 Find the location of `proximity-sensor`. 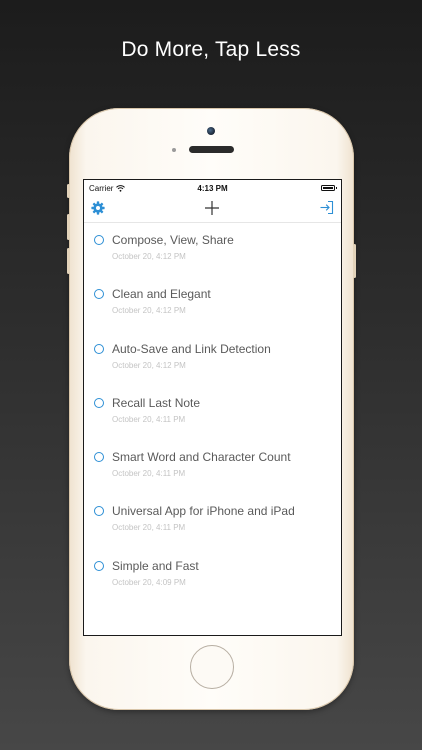

proximity-sensor is located at coordinates (174, 150).